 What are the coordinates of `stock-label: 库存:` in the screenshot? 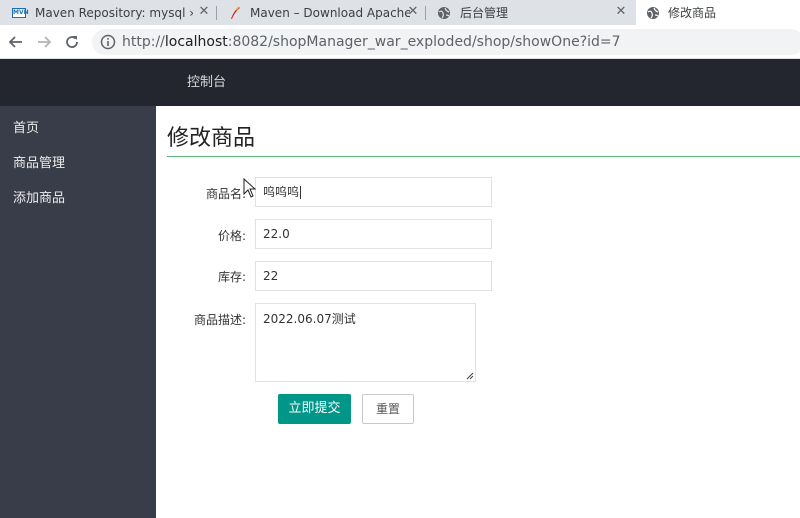 It's located at (231, 277).